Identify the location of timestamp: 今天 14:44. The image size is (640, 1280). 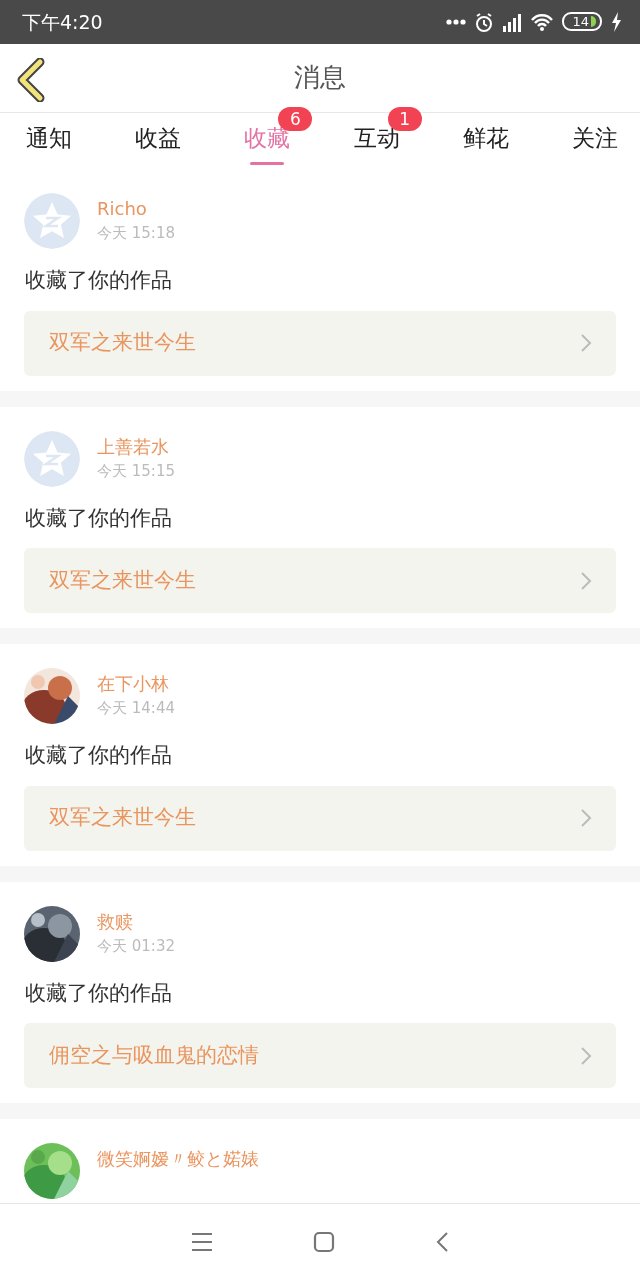
(136, 708).